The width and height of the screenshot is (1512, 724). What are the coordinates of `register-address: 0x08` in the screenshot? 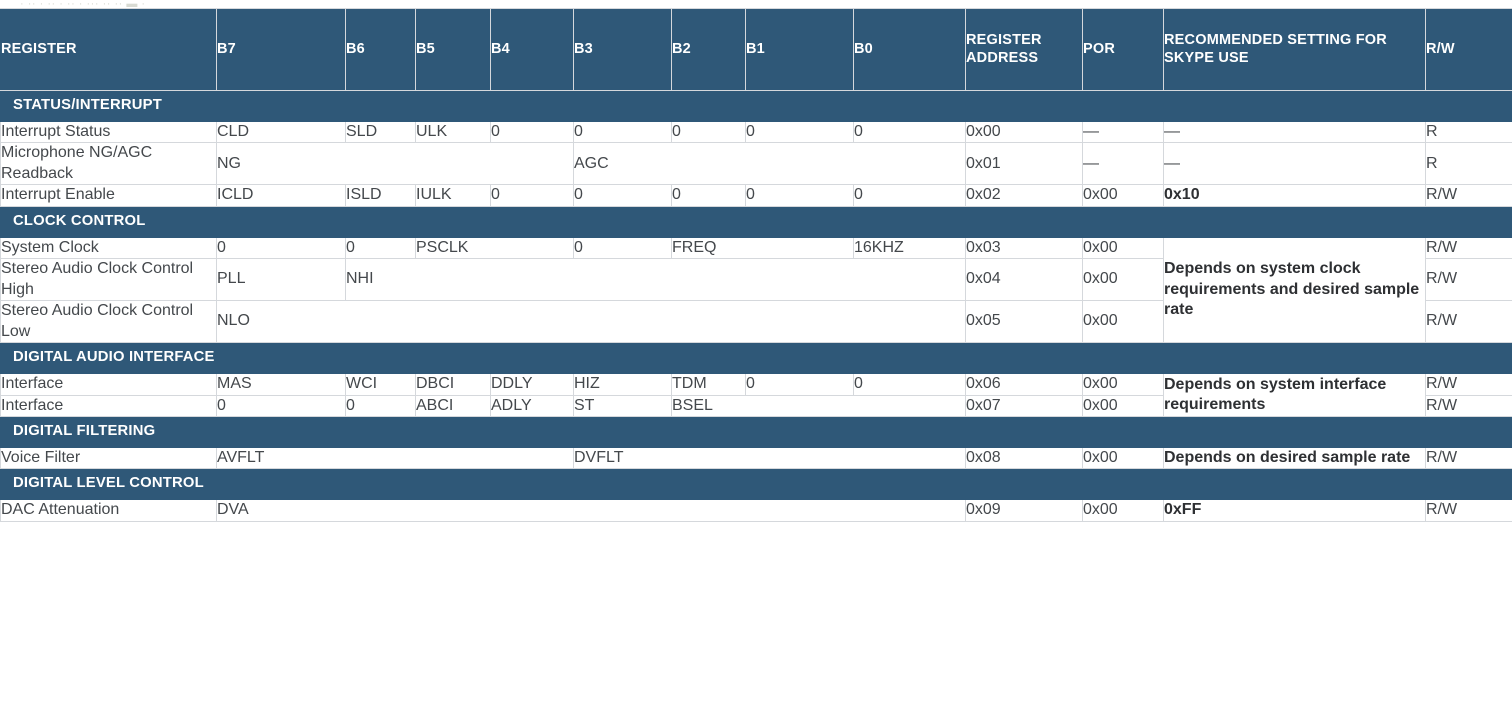 It's located at (1024, 458).